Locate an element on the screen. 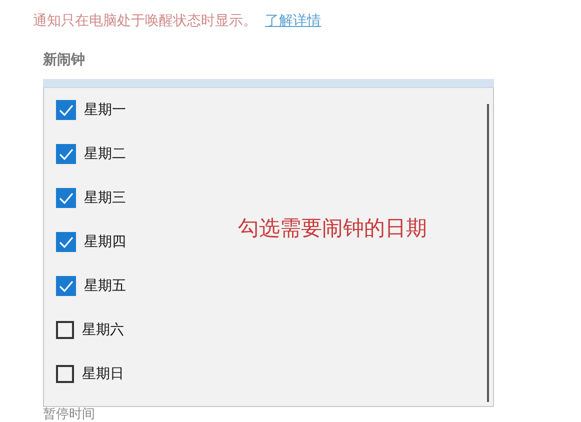 This screenshot has height=422, width=581. day-label: 星期六 is located at coordinates (103, 330).